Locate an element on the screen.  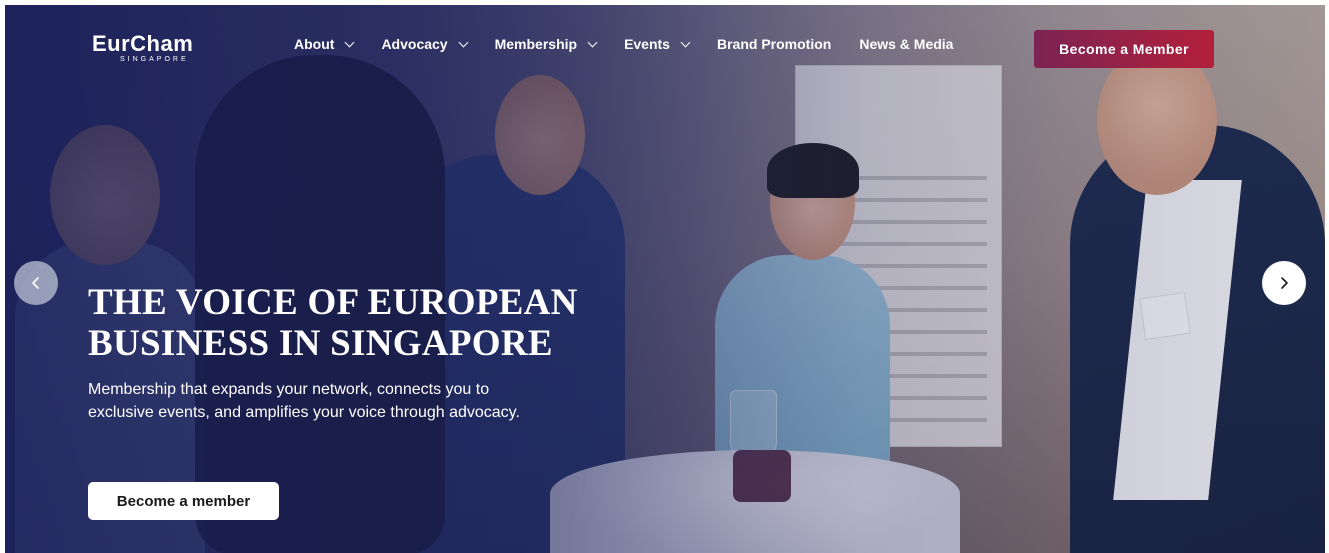
nav-item-membership: Membership is located at coordinates (546, 44).